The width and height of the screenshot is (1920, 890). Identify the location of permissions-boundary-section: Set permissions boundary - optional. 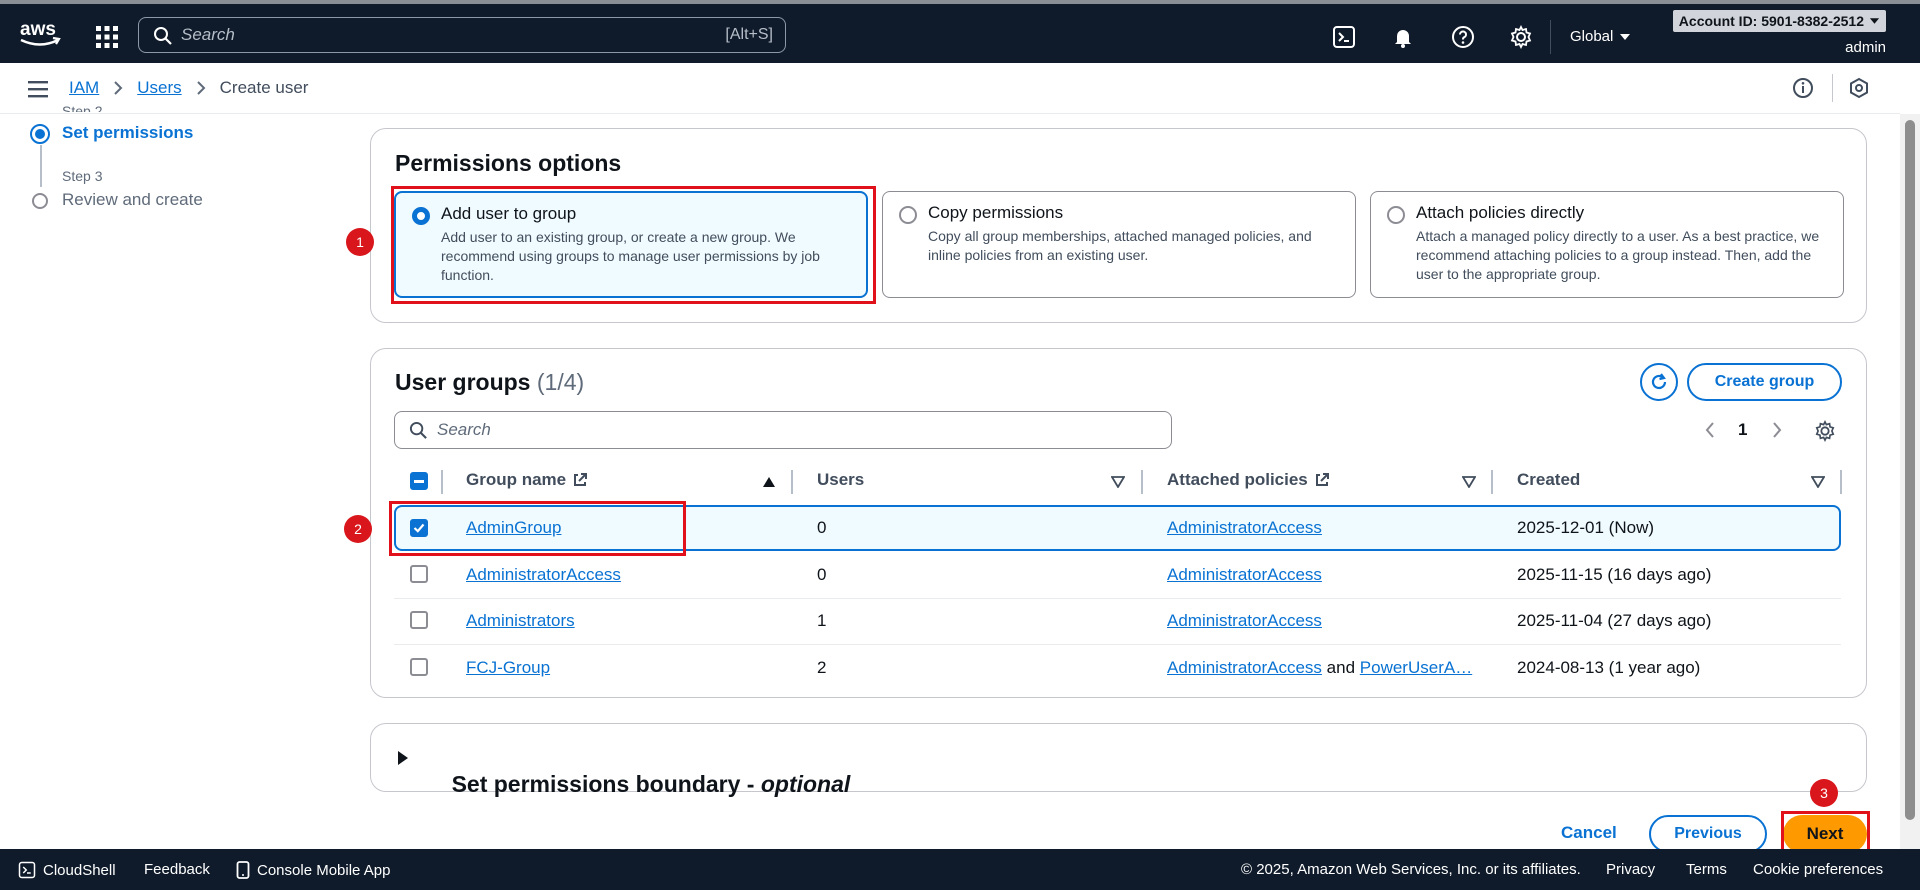
(1118, 760).